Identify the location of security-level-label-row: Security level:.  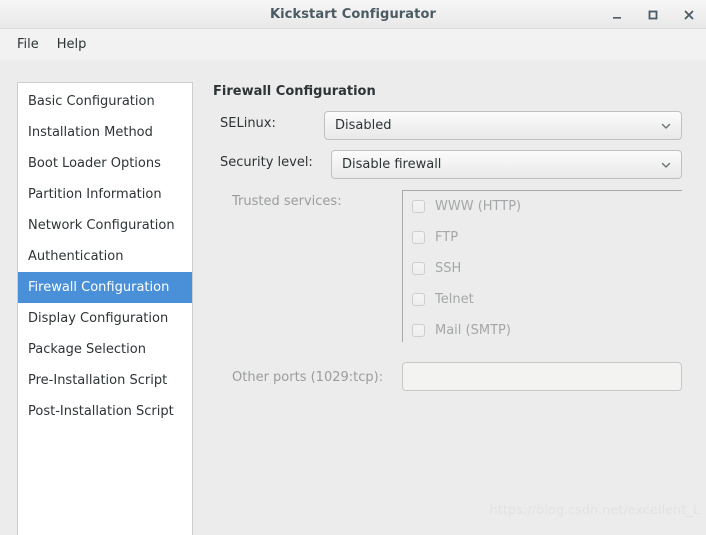
(266, 162).